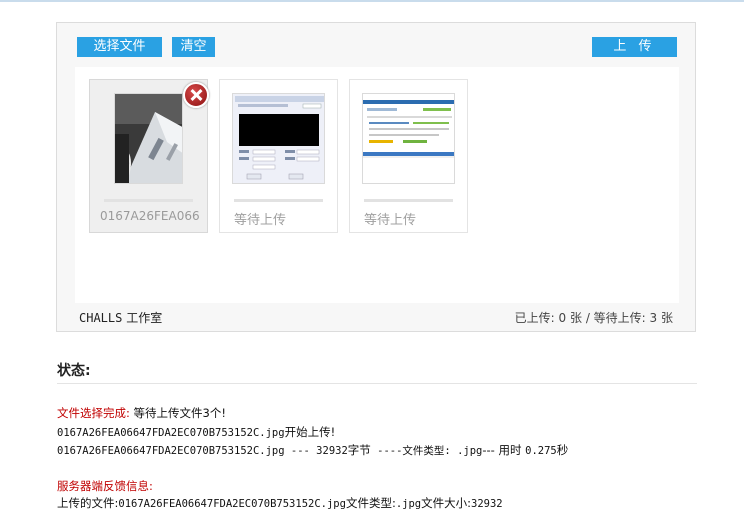 The width and height of the screenshot is (744, 511). What do you see at coordinates (408, 138) in the screenshot?
I see `thumbnail-screenshot-webpage` at bounding box center [408, 138].